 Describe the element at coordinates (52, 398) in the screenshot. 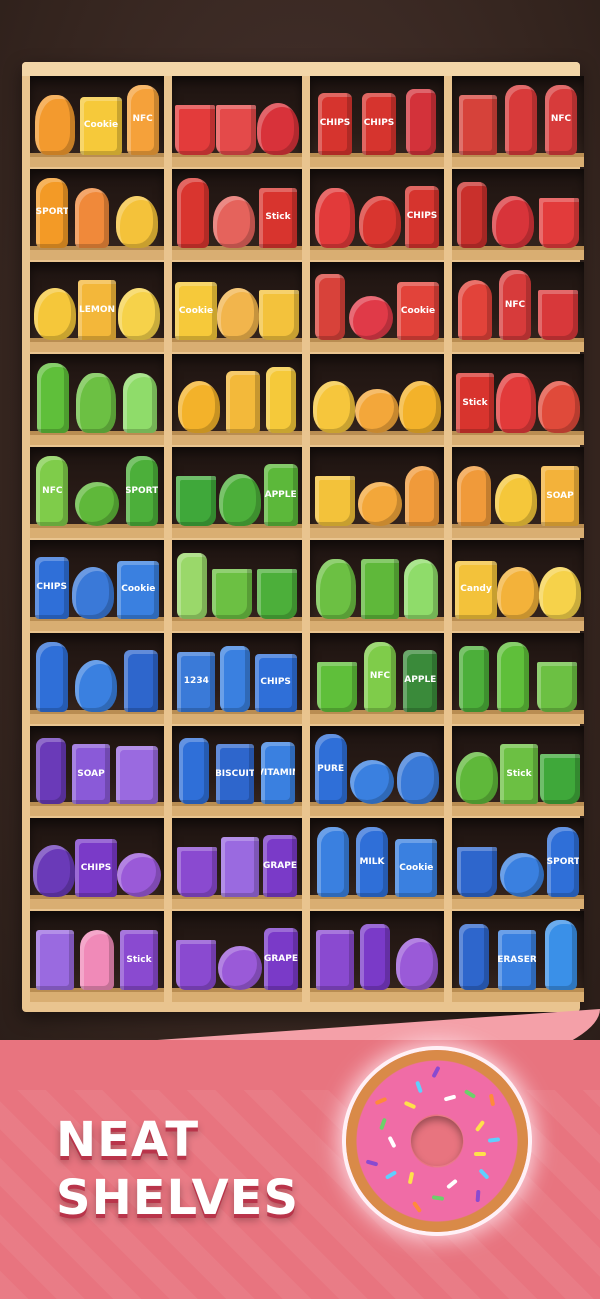

I see `detergent-bottle-icon` at that location.